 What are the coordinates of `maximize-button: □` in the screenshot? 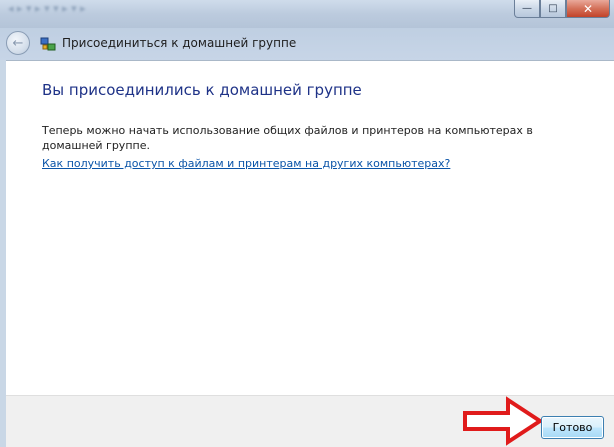 It's located at (553, 9).